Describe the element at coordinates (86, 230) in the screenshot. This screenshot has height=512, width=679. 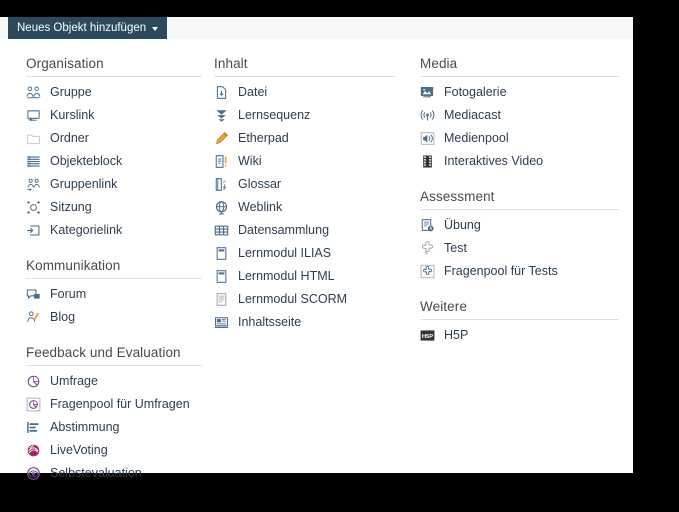
I see `object-type-label: Kategorielink` at that location.